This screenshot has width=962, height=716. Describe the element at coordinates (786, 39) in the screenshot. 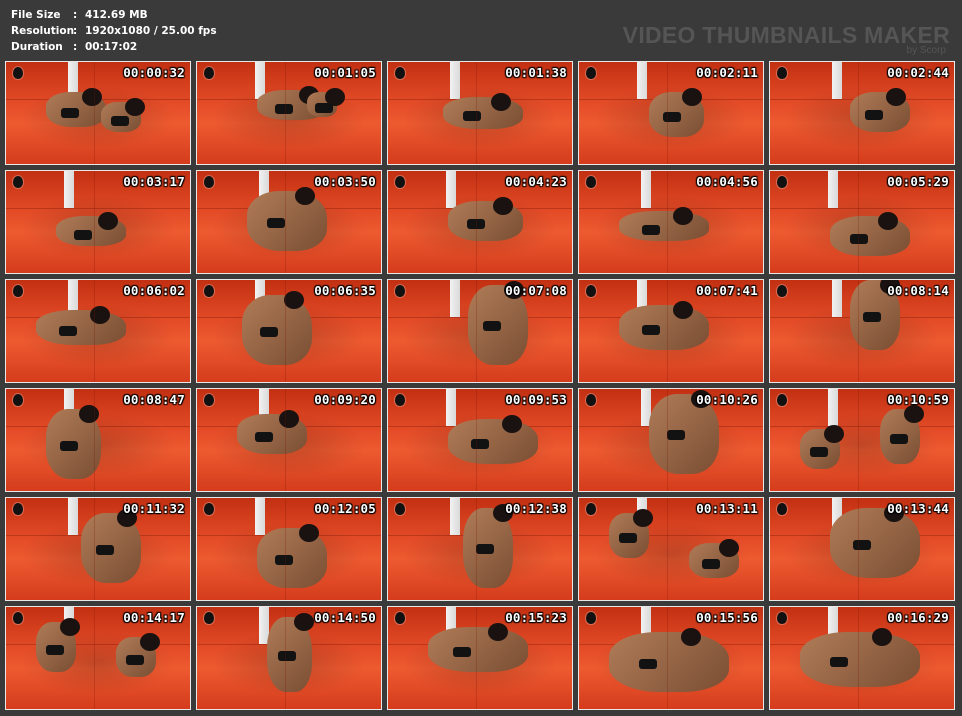

I see `watermark: VIDEO THUMBNAILS MAKER by Scorp` at that location.